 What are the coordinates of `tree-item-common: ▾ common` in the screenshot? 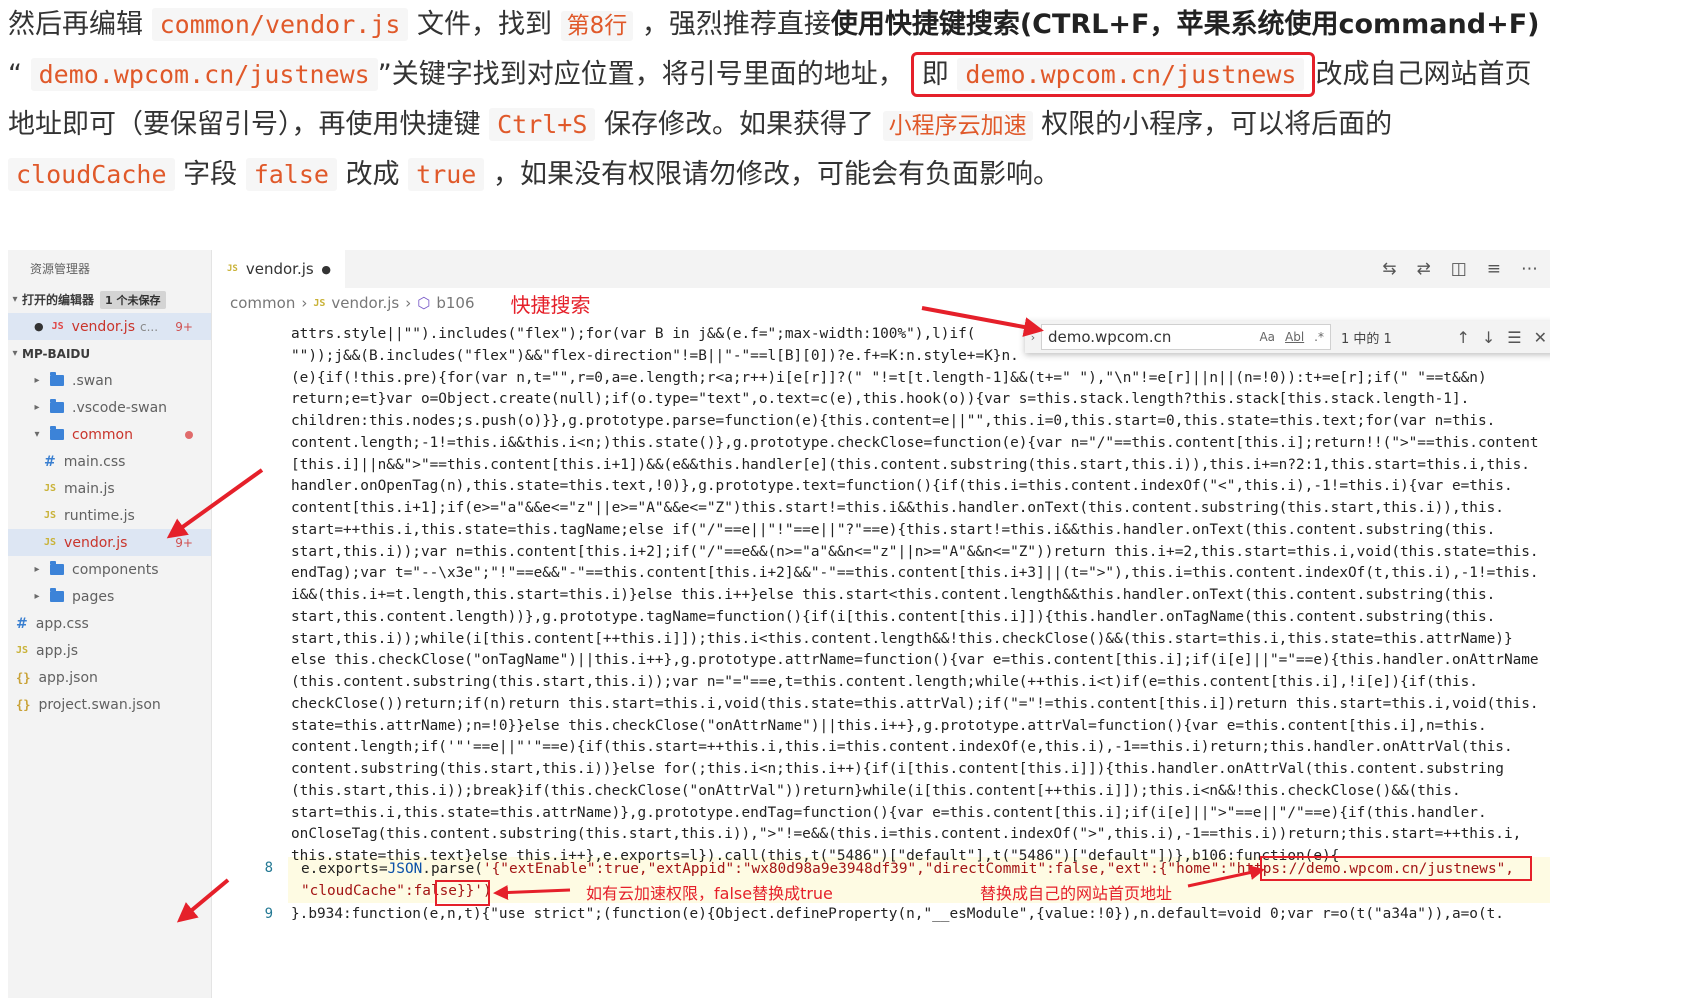 It's located at (109, 434).